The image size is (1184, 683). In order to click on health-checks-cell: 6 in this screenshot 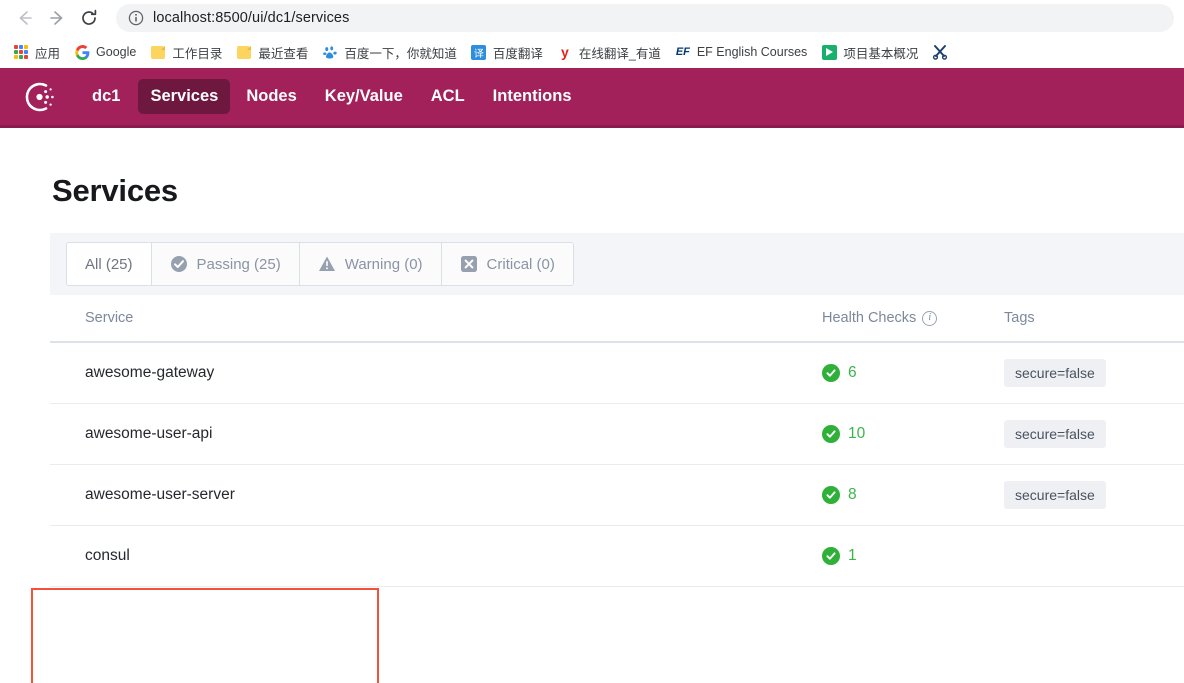, I will do `click(913, 373)`.